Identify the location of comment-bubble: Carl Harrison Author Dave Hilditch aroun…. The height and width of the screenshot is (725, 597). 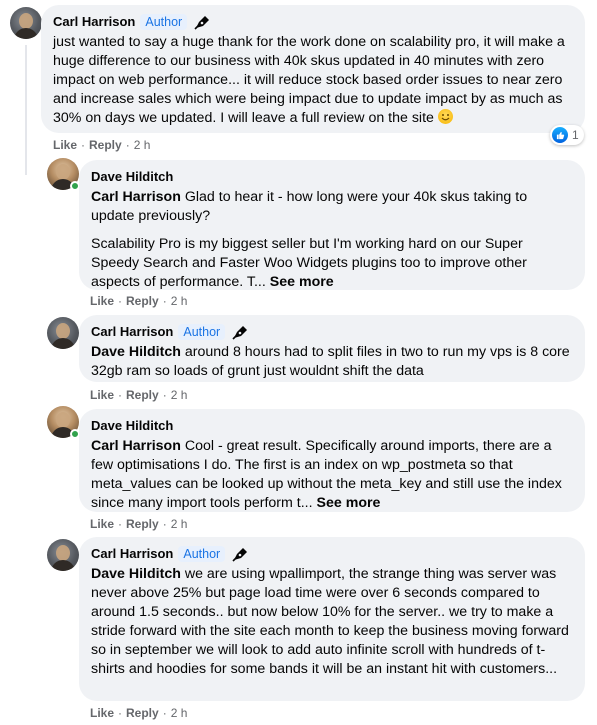
(332, 348).